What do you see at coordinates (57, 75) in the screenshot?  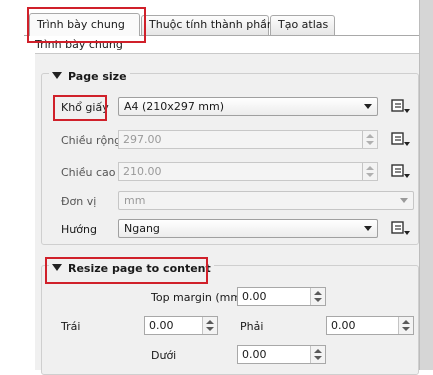 I see `collapse-triangle-icon` at bounding box center [57, 75].